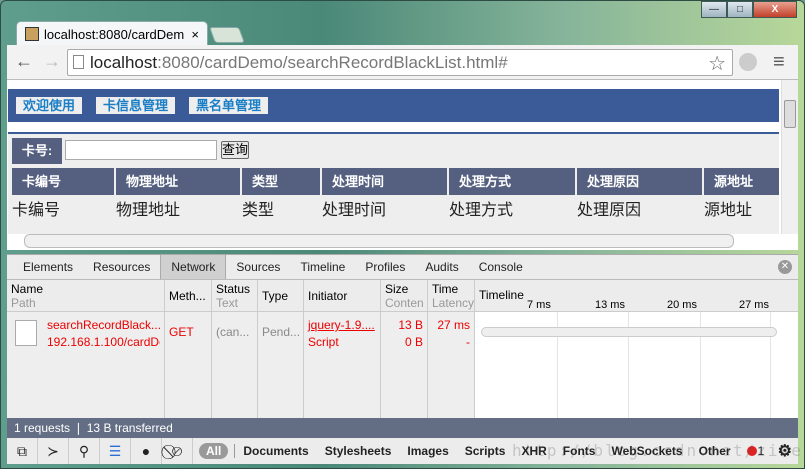 Image resolution: width=805 pixels, height=469 pixels. I want to click on column-header: 物理地址, so click(178, 181).